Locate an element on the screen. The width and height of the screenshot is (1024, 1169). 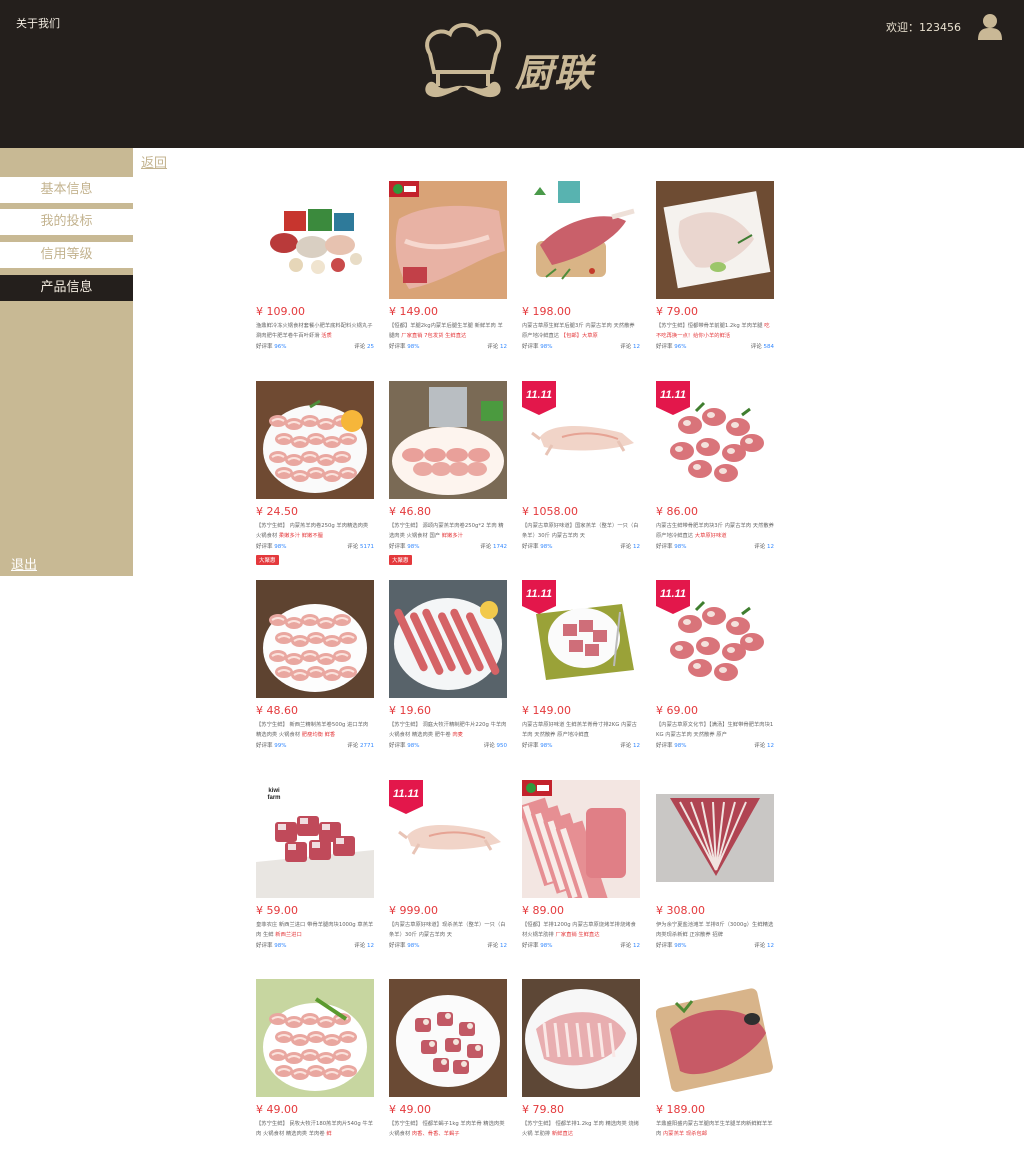
product-title: 【苏宁生鲜】 恒都羊排1.2kg 羊肉 精选肉类 烧烤火锅 羊肋排 新鲜直达 is located at coordinates (581, 1129).